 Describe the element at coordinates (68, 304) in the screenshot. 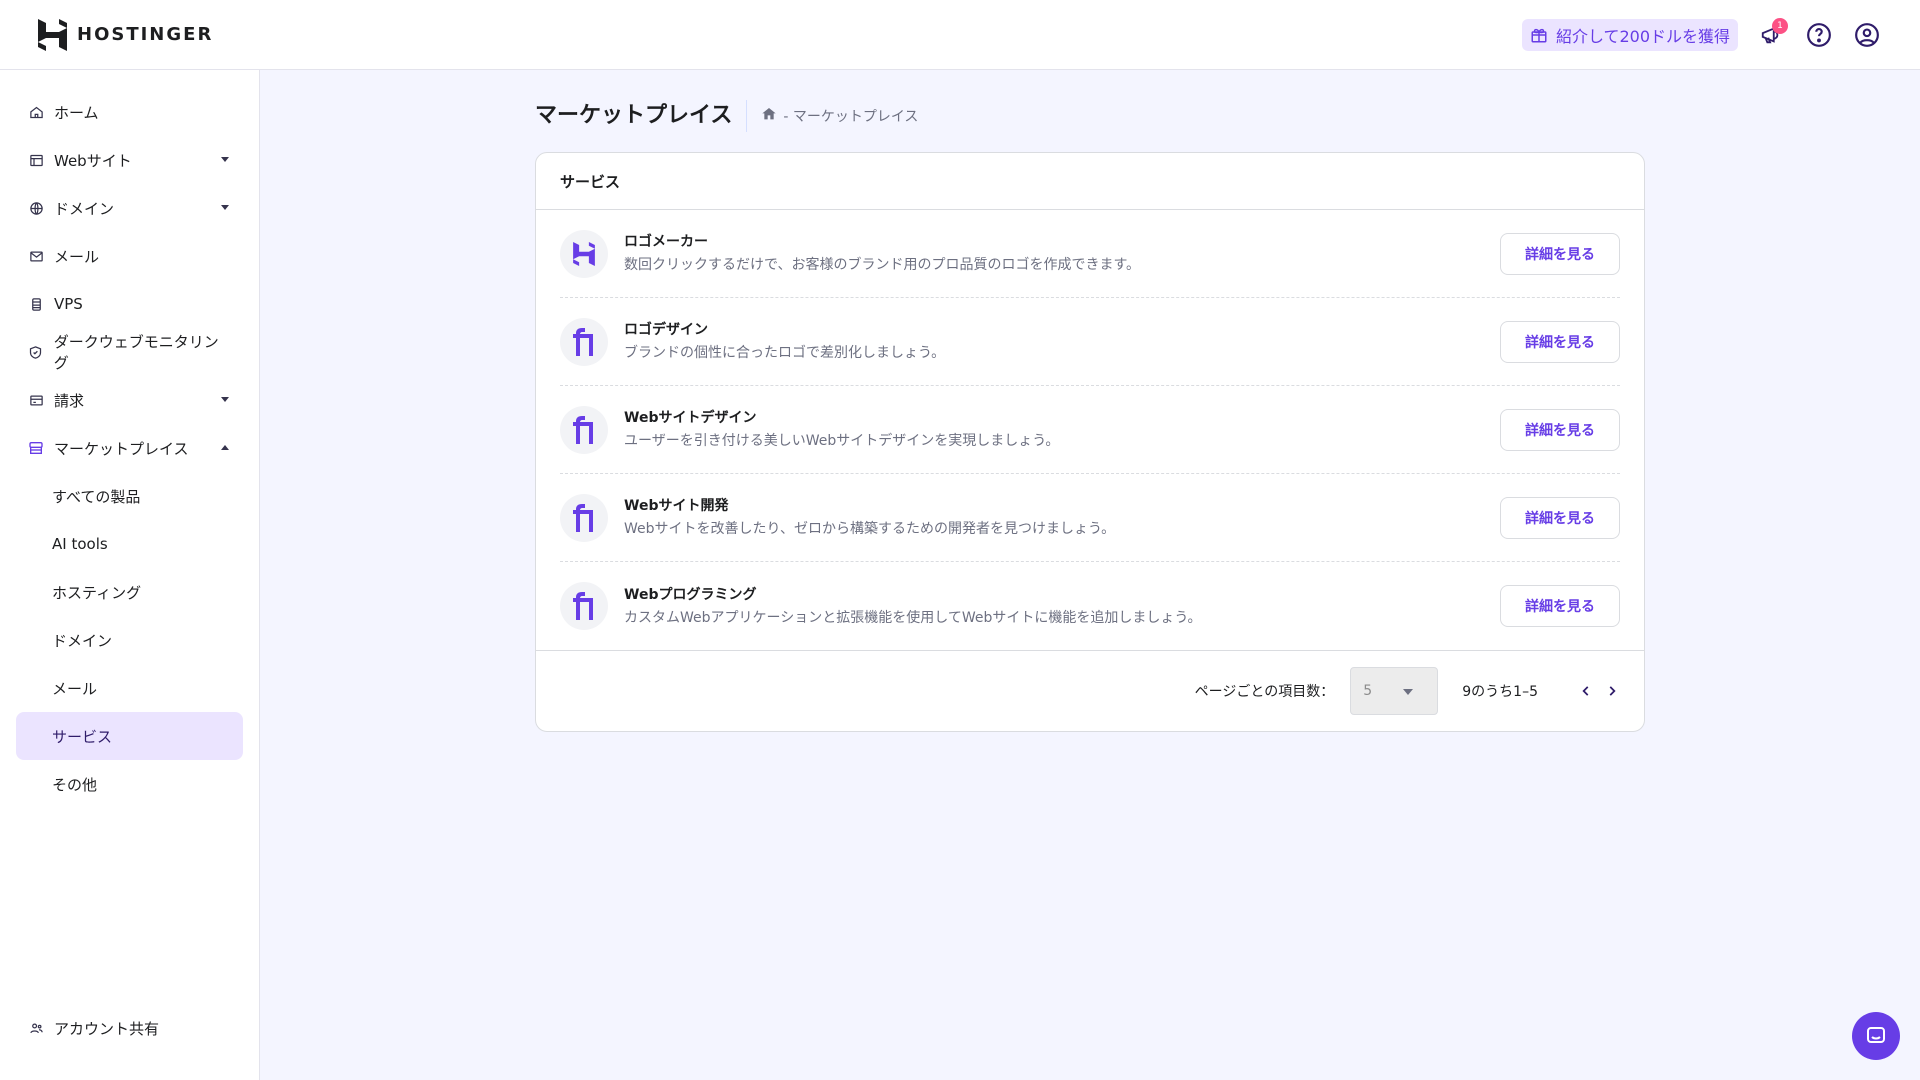

I see `sidebar-item-label: VPS` at that location.